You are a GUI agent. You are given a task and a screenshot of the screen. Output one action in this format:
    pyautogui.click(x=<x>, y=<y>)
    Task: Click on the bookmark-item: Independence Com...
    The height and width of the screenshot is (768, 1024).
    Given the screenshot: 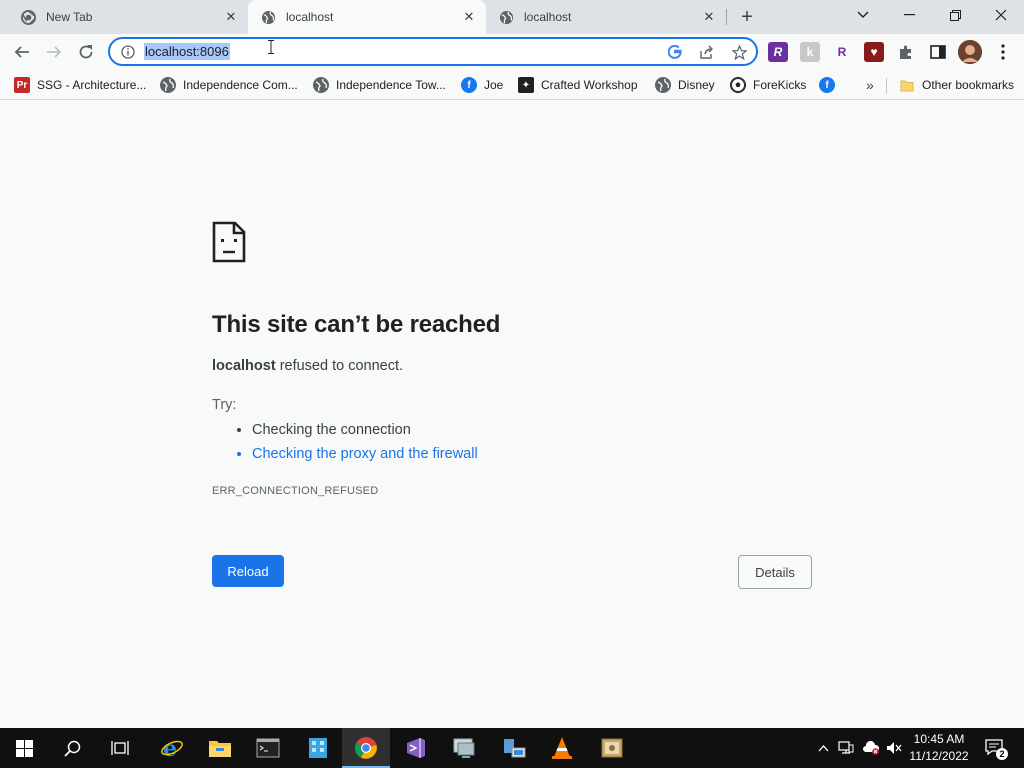 What is the action you would take?
    pyautogui.click(x=229, y=85)
    